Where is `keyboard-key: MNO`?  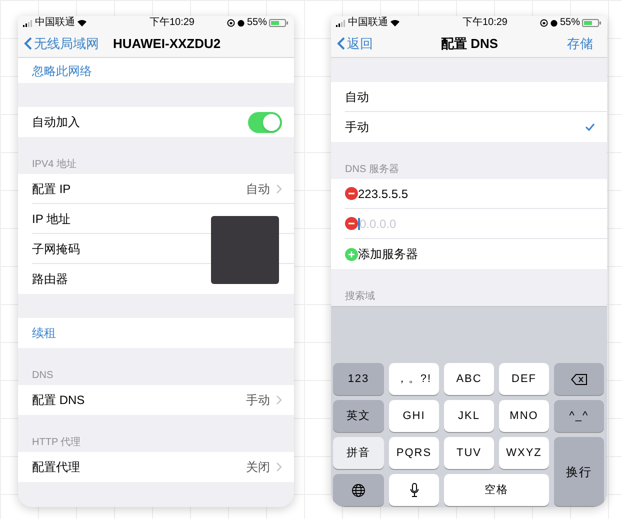 keyboard-key: MNO is located at coordinates (524, 416).